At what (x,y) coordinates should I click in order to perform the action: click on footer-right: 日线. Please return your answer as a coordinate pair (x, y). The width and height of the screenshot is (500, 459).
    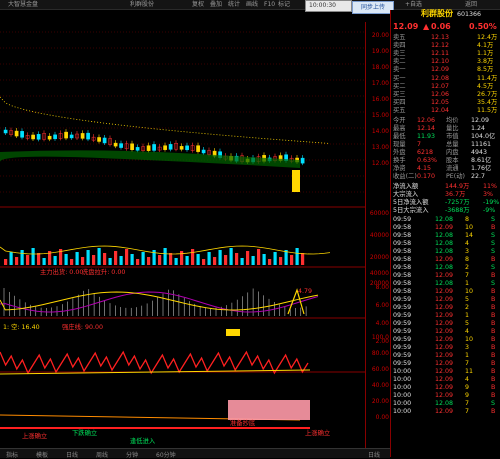
    Looking at the image, I should click on (374, 454).